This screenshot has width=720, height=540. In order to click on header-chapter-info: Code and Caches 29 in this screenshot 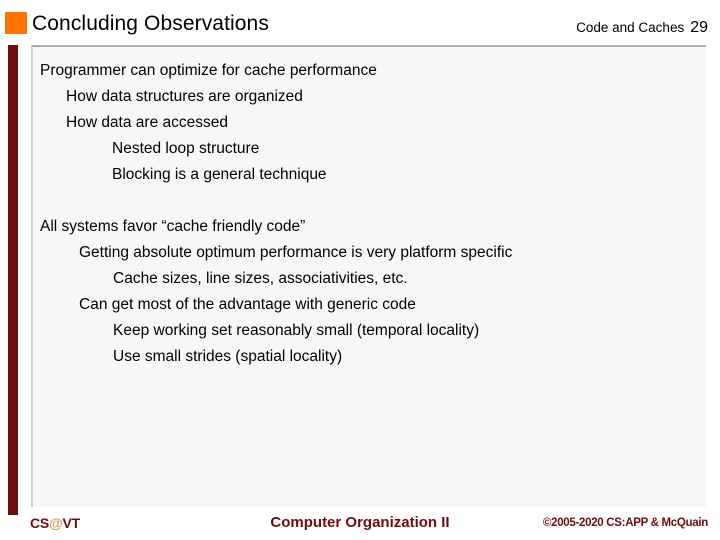, I will do `click(642, 28)`.